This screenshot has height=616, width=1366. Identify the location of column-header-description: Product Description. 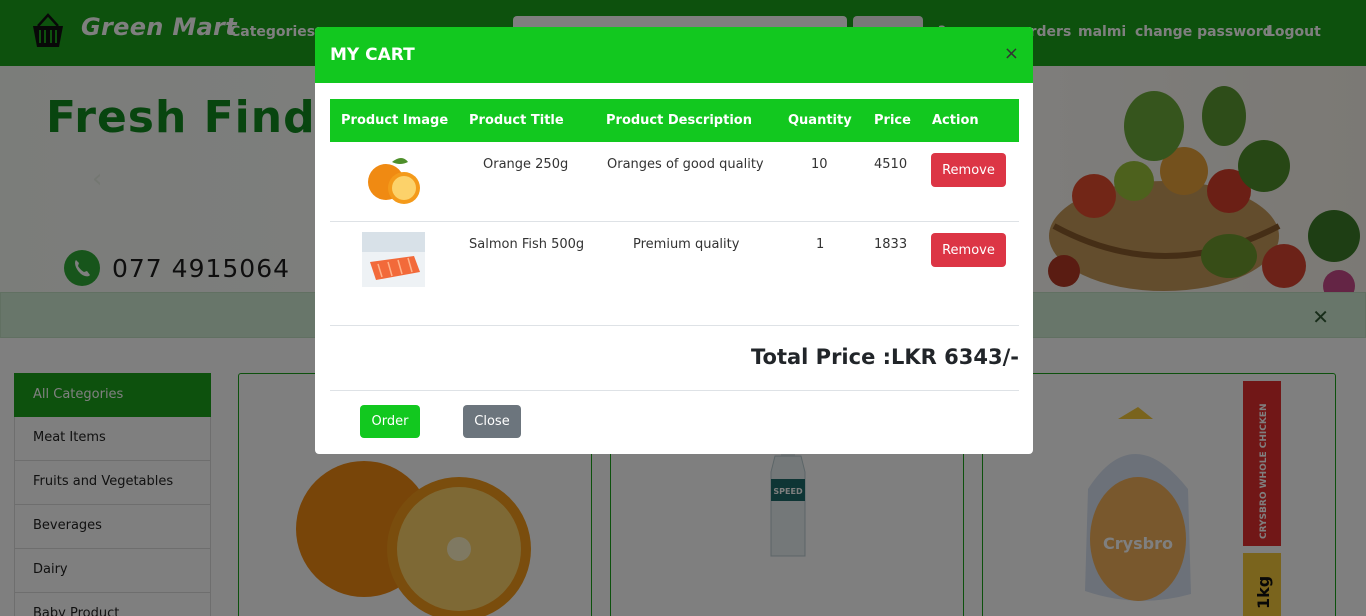
(679, 120).